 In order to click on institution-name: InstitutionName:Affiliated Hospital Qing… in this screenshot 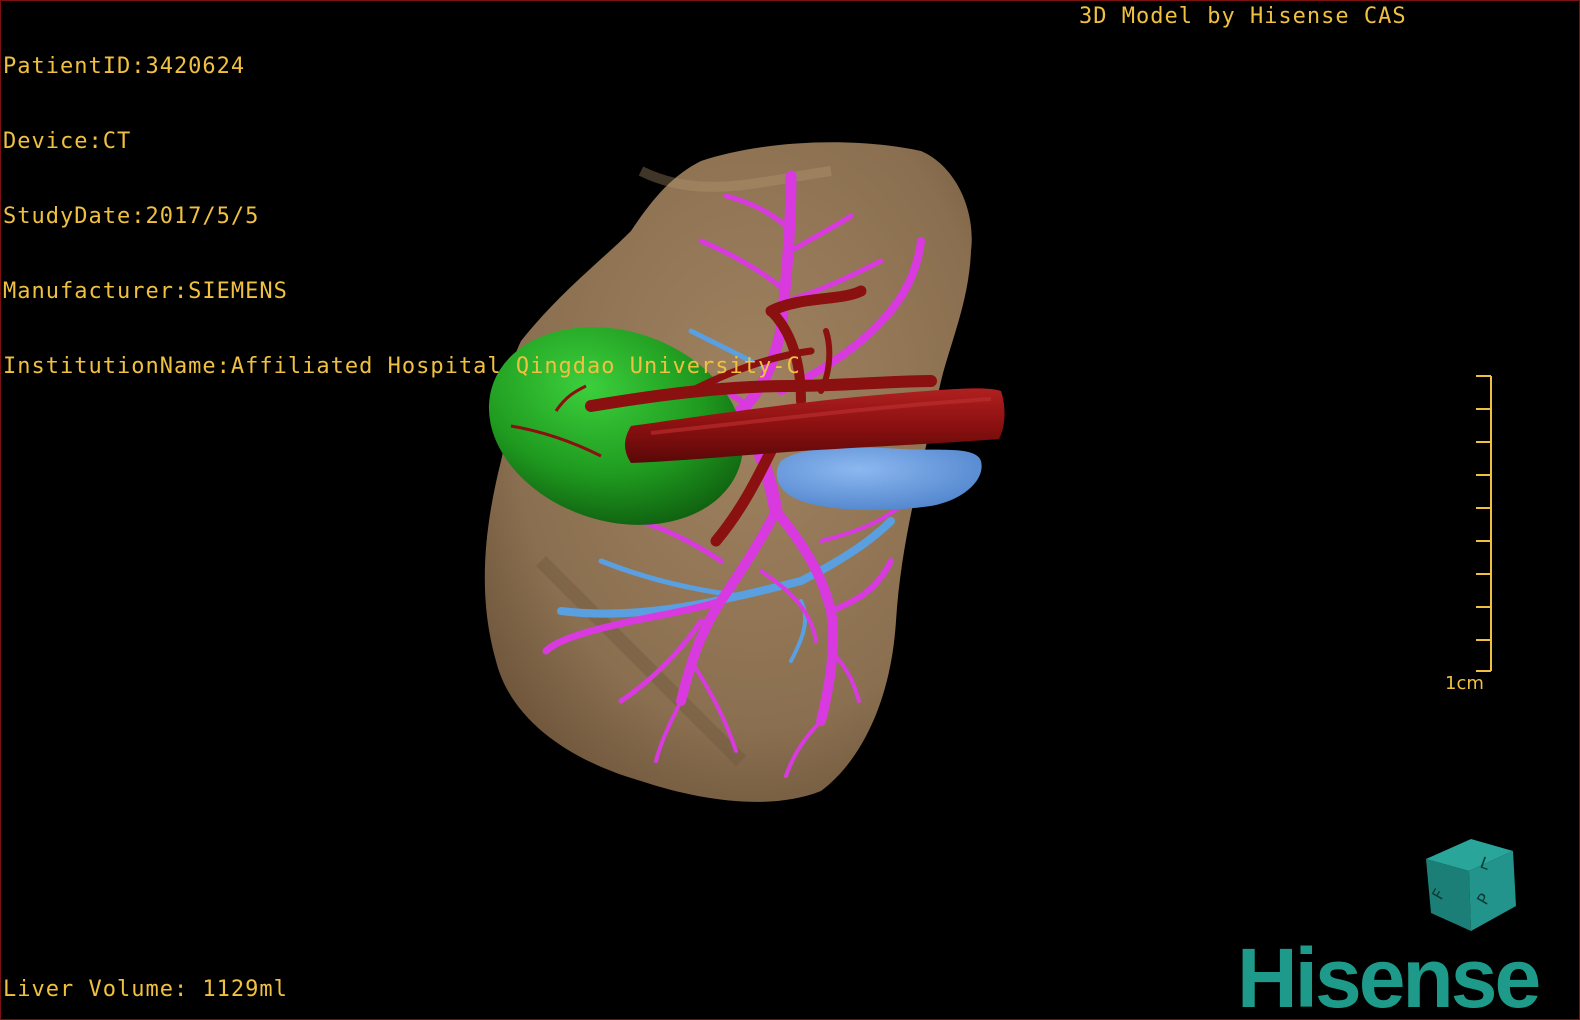, I will do `click(402, 366)`.